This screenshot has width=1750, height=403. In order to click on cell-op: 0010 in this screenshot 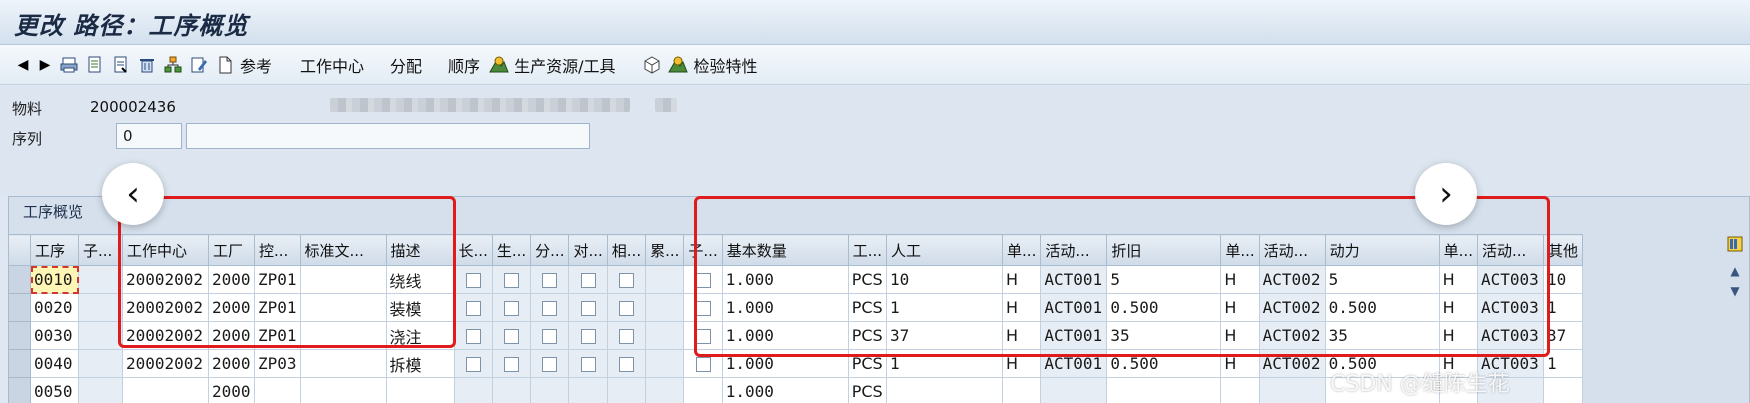, I will do `click(54, 279)`.